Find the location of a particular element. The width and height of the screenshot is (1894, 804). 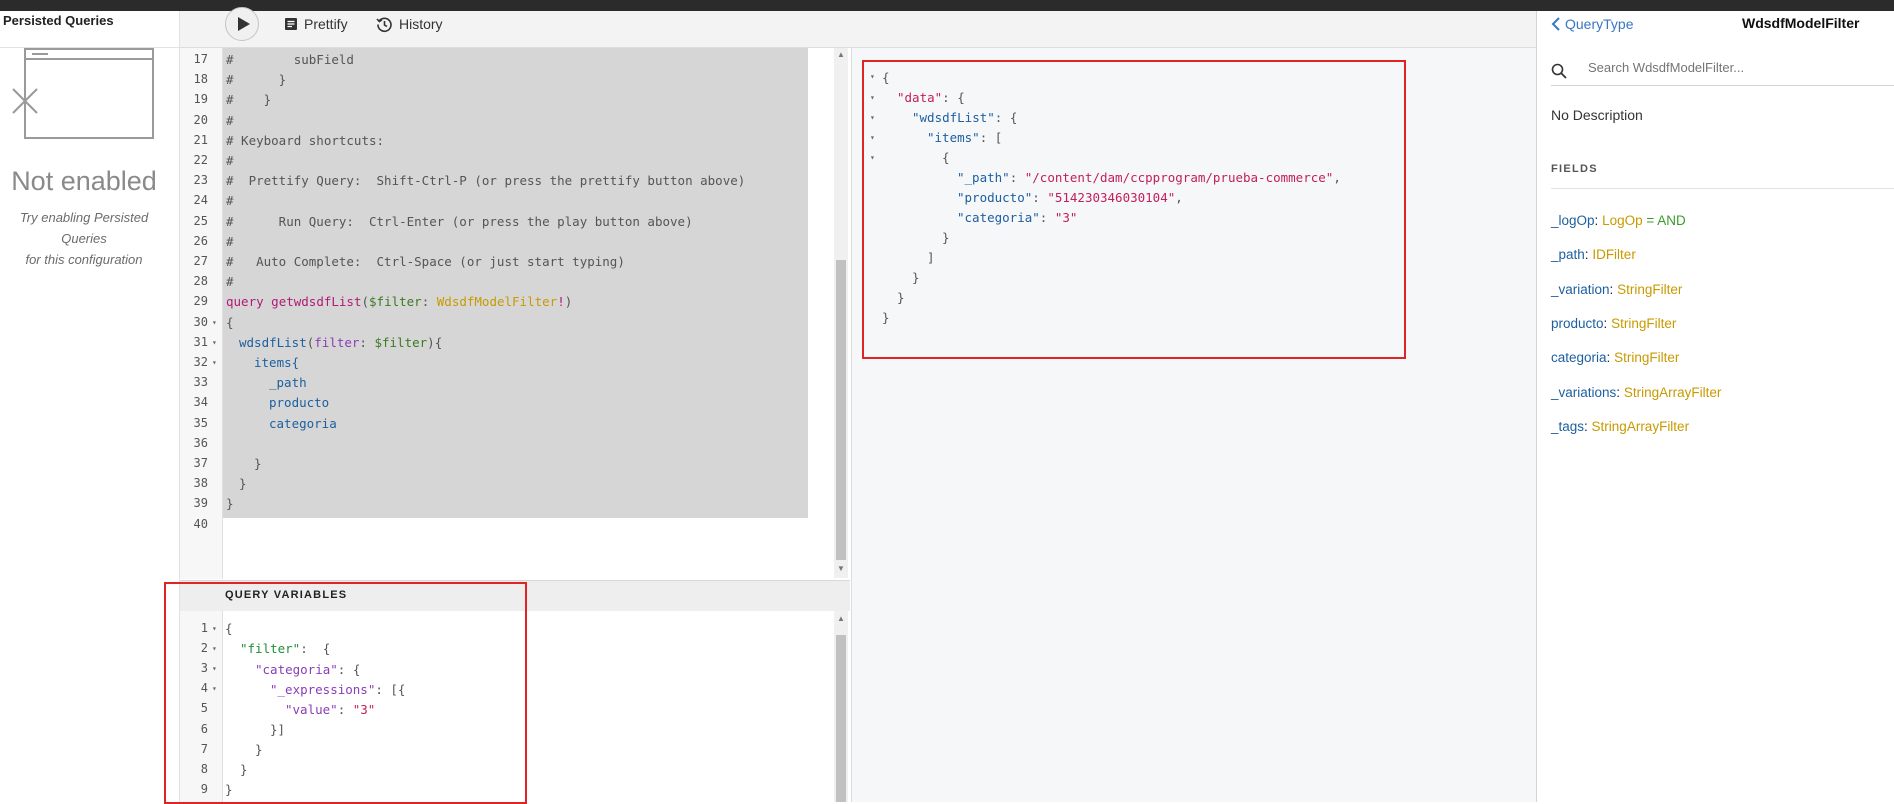

query-scroll-thumb is located at coordinates (841, 410).